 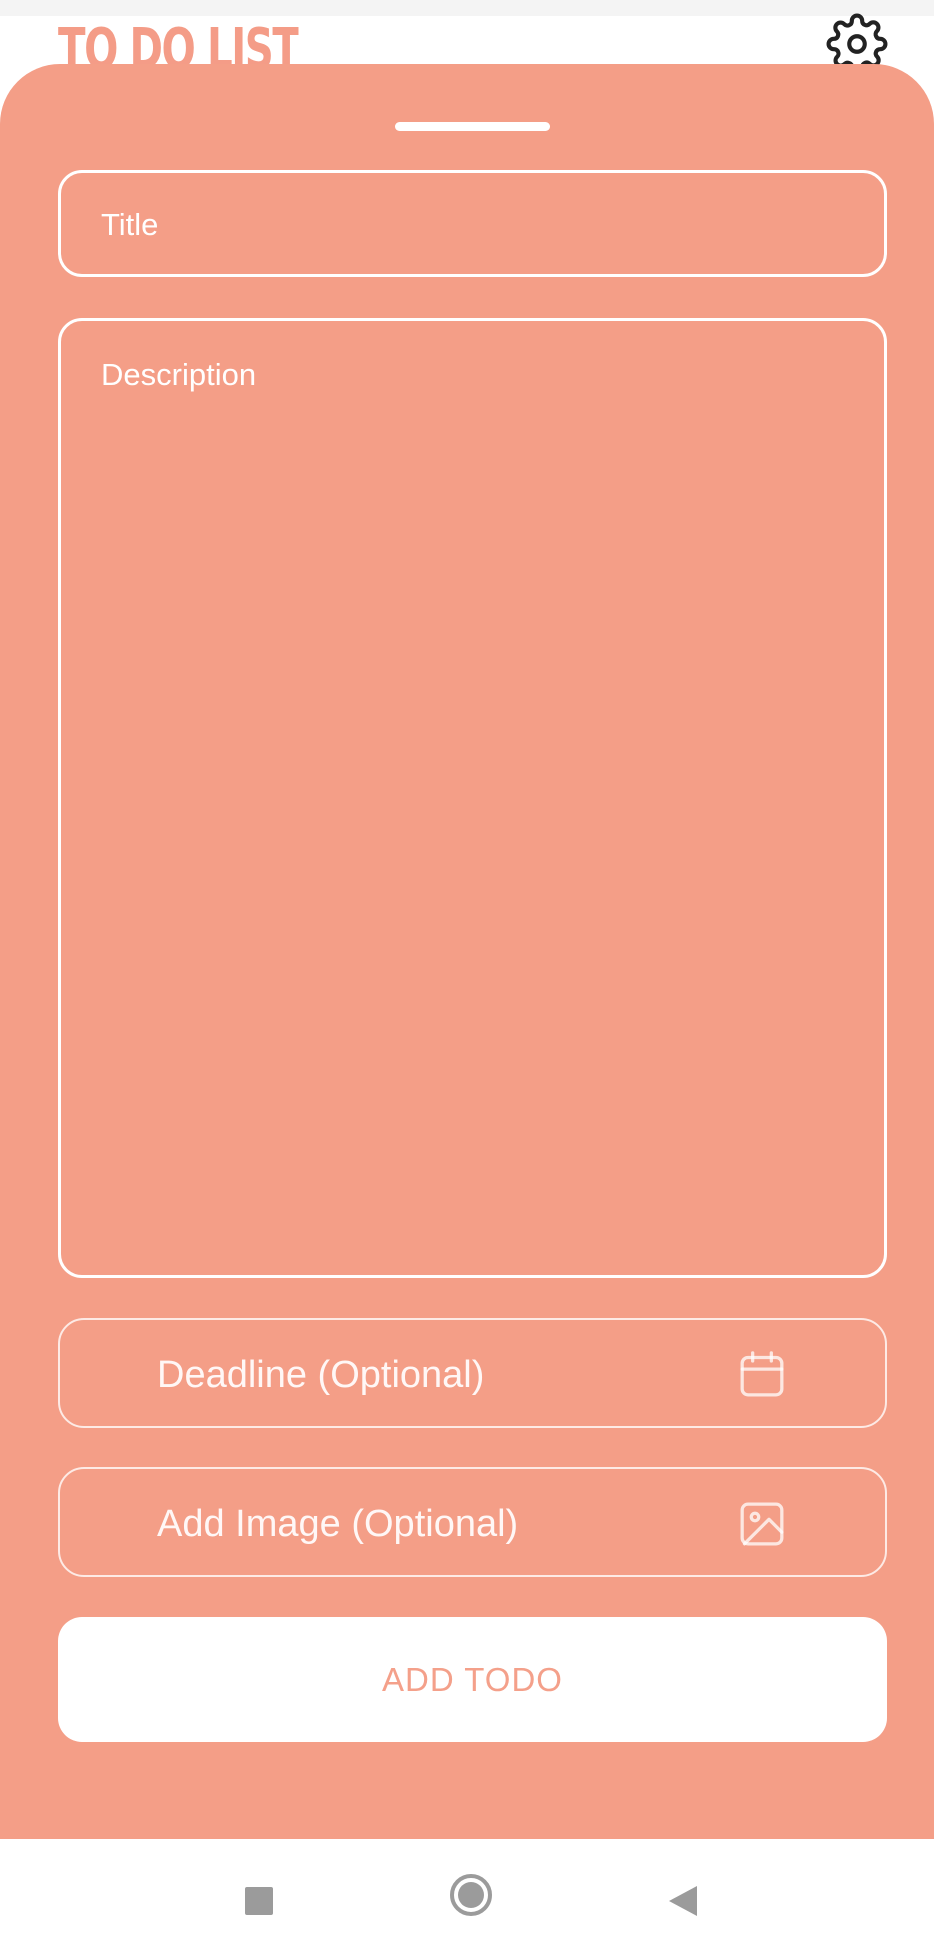 I want to click on triangle-back-icon, so click(x=683, y=1901).